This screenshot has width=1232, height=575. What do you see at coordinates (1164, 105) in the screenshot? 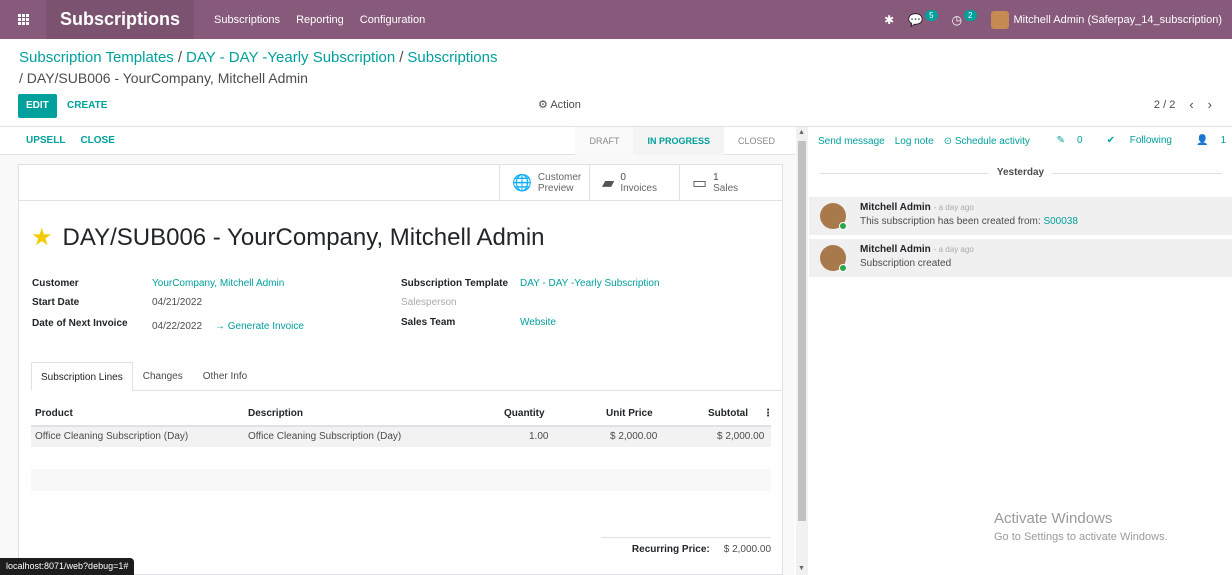
I see `pager-value: 2 / 2` at bounding box center [1164, 105].